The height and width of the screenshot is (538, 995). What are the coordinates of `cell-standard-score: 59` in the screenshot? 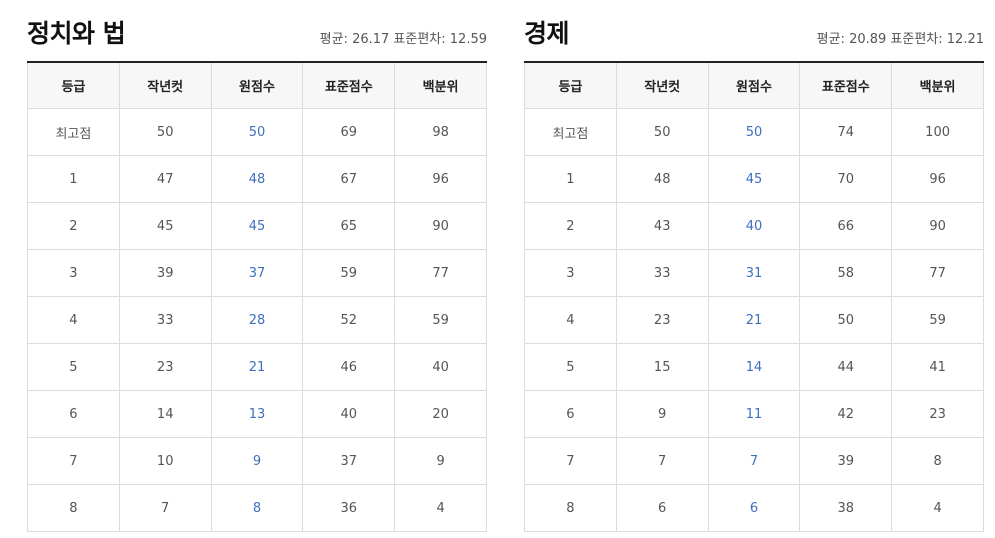 It's located at (349, 273).